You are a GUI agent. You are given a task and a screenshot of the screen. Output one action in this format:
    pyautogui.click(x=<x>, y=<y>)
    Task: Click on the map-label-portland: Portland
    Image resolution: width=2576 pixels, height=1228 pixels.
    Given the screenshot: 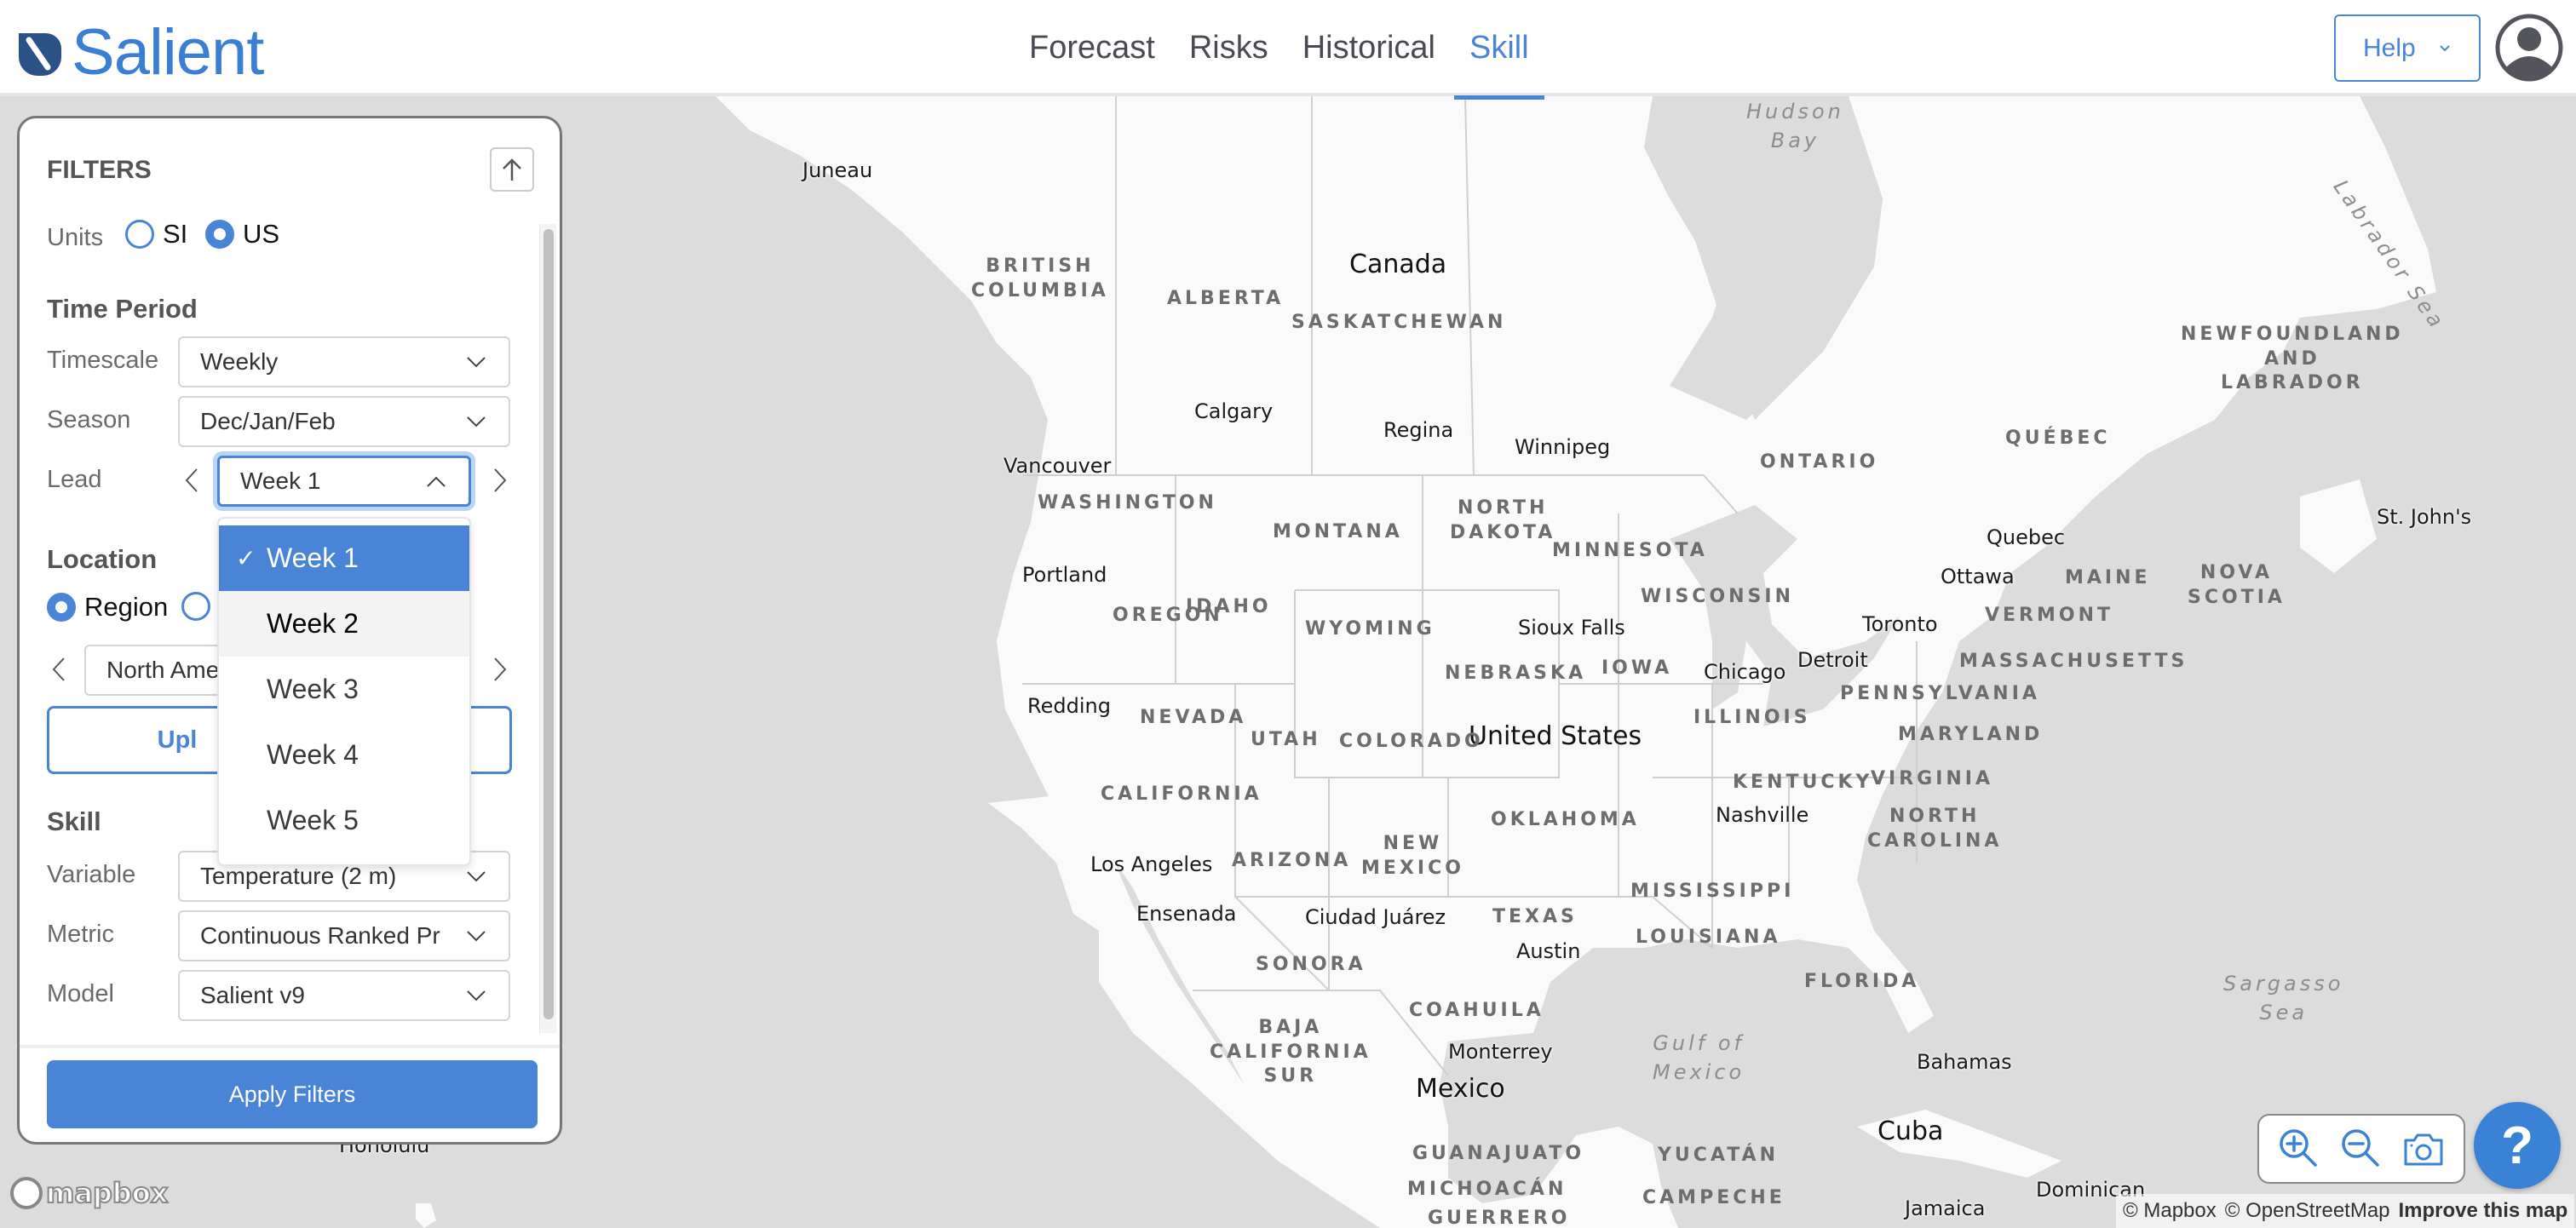 What is the action you would take?
    pyautogui.click(x=1064, y=575)
    